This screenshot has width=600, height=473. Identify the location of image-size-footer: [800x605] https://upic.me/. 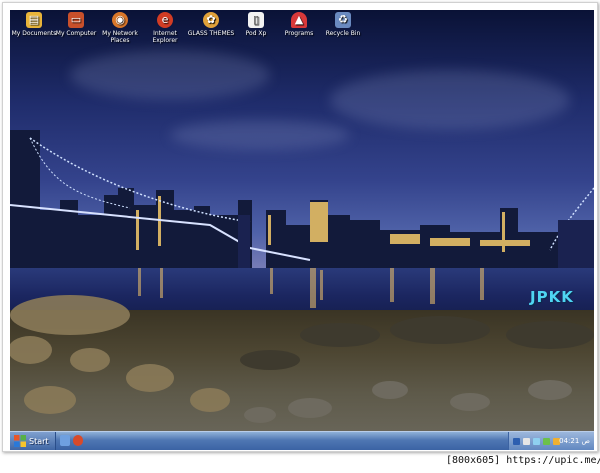
(523, 460).